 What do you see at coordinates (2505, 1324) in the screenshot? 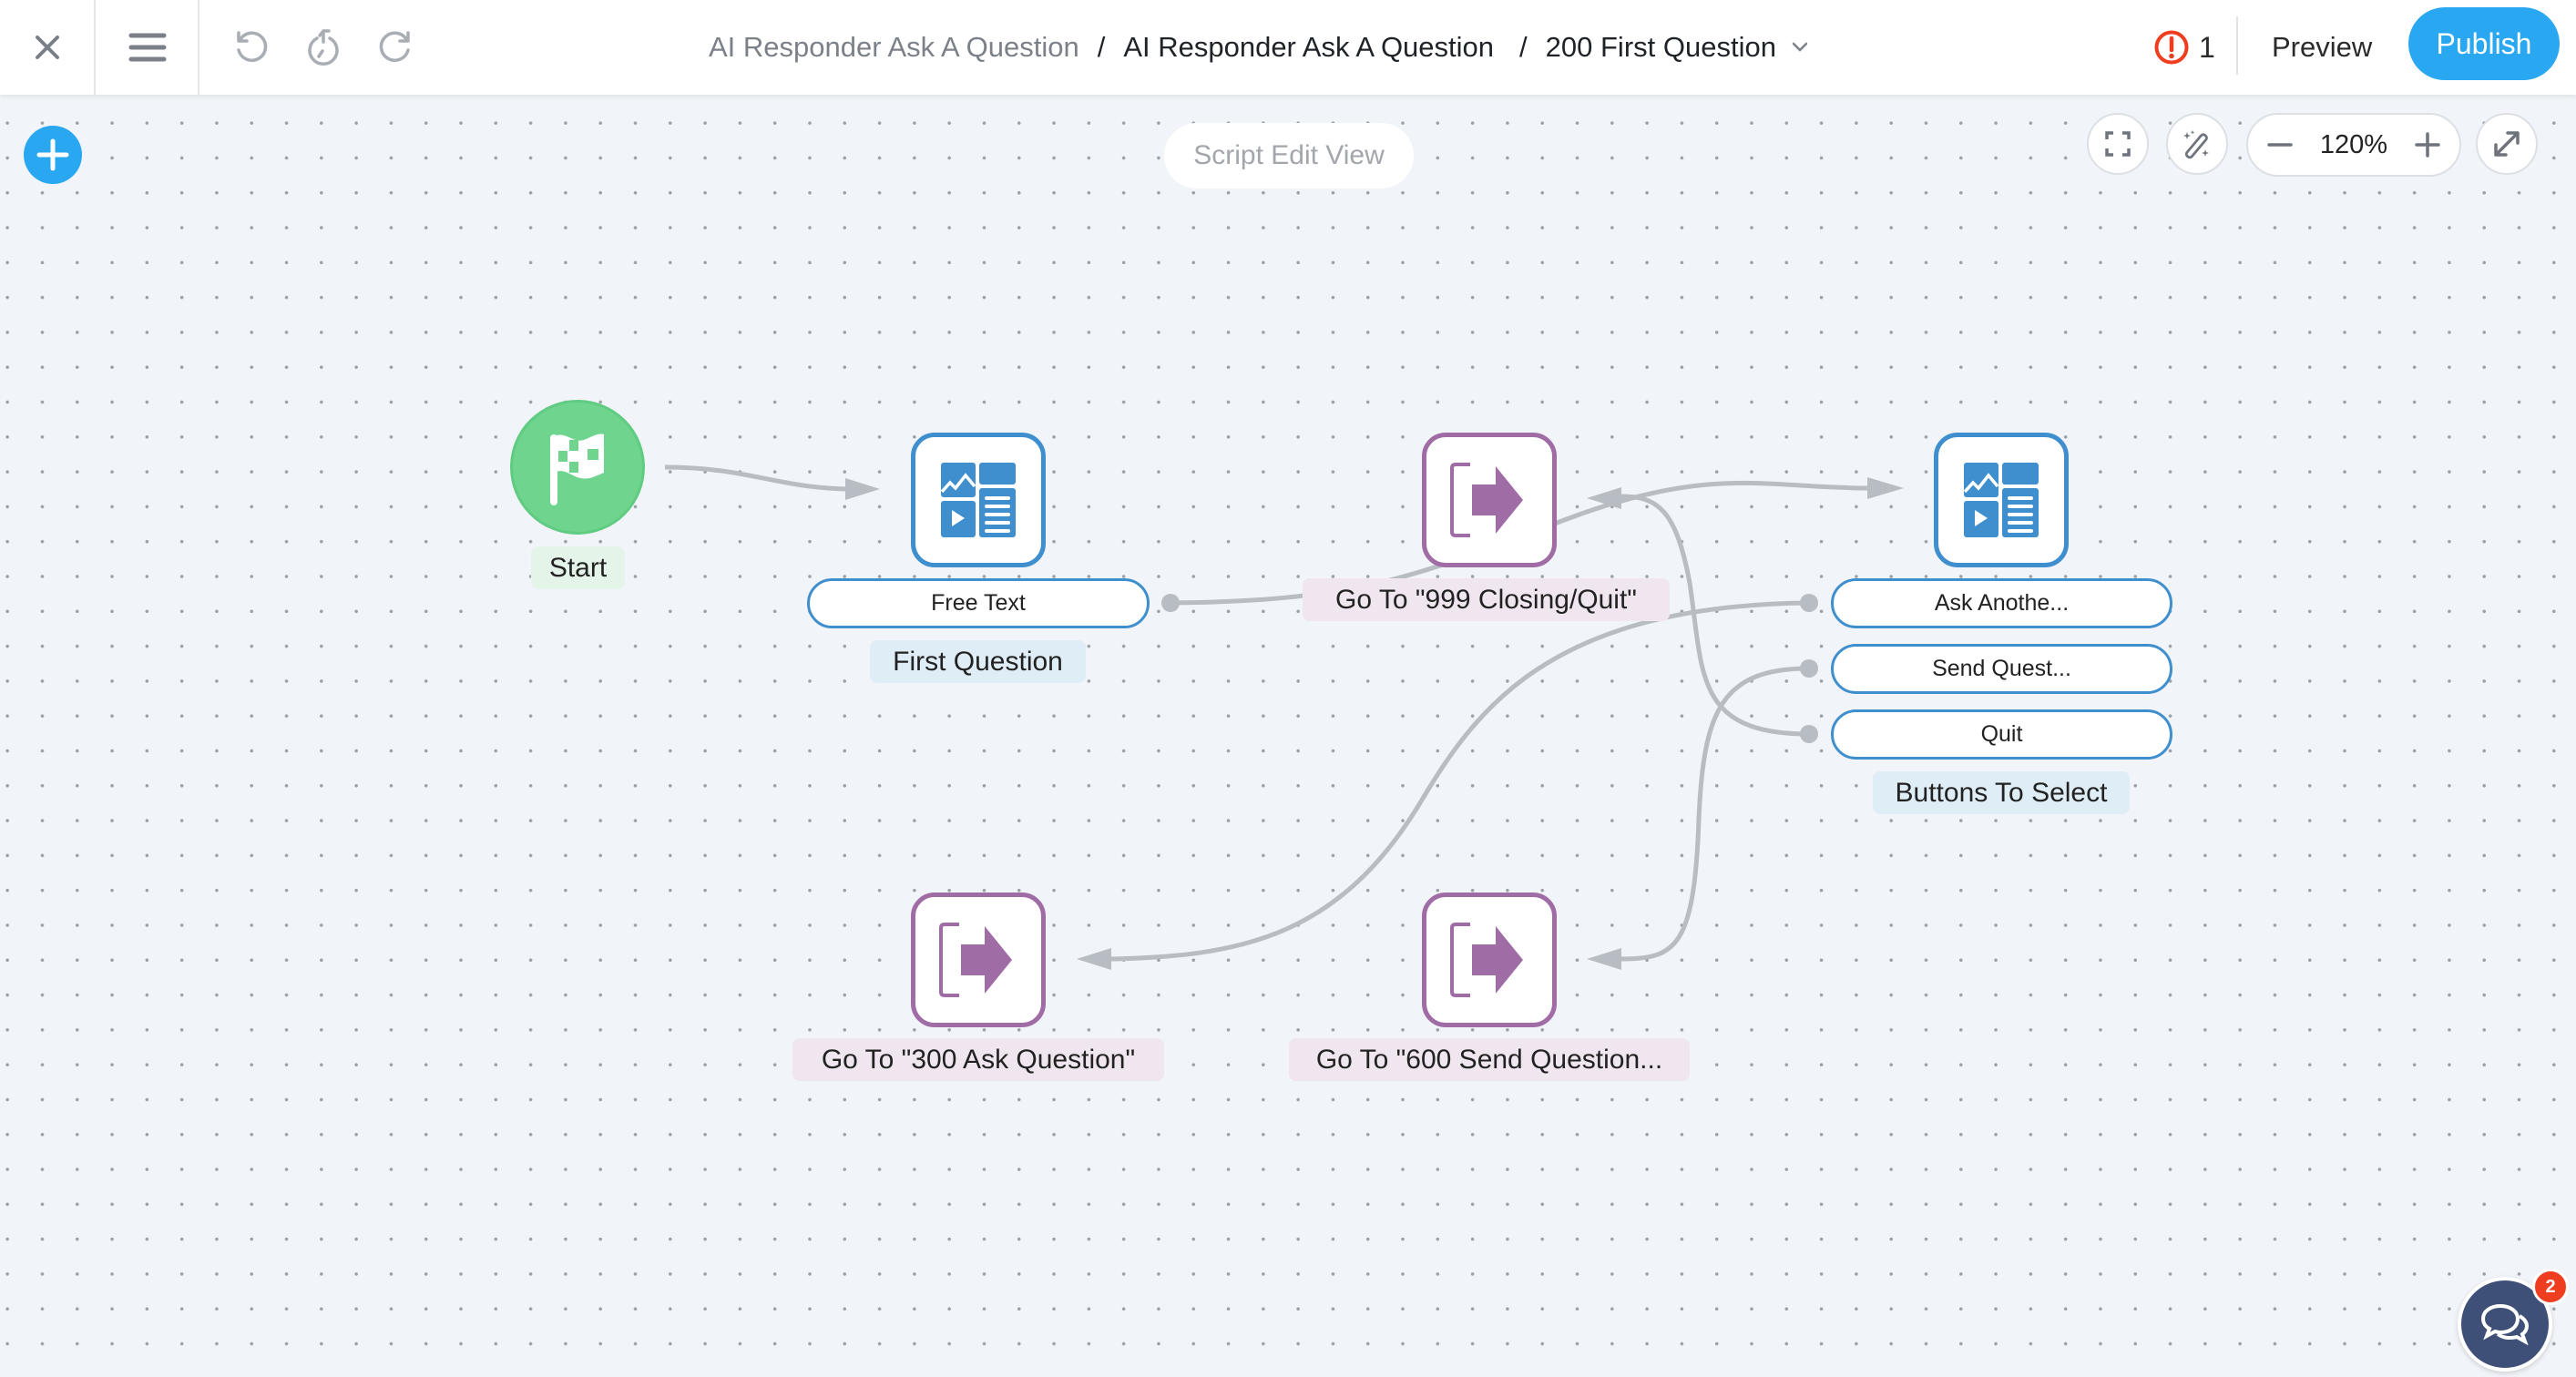
I see `chat-bubbles-icon` at bounding box center [2505, 1324].